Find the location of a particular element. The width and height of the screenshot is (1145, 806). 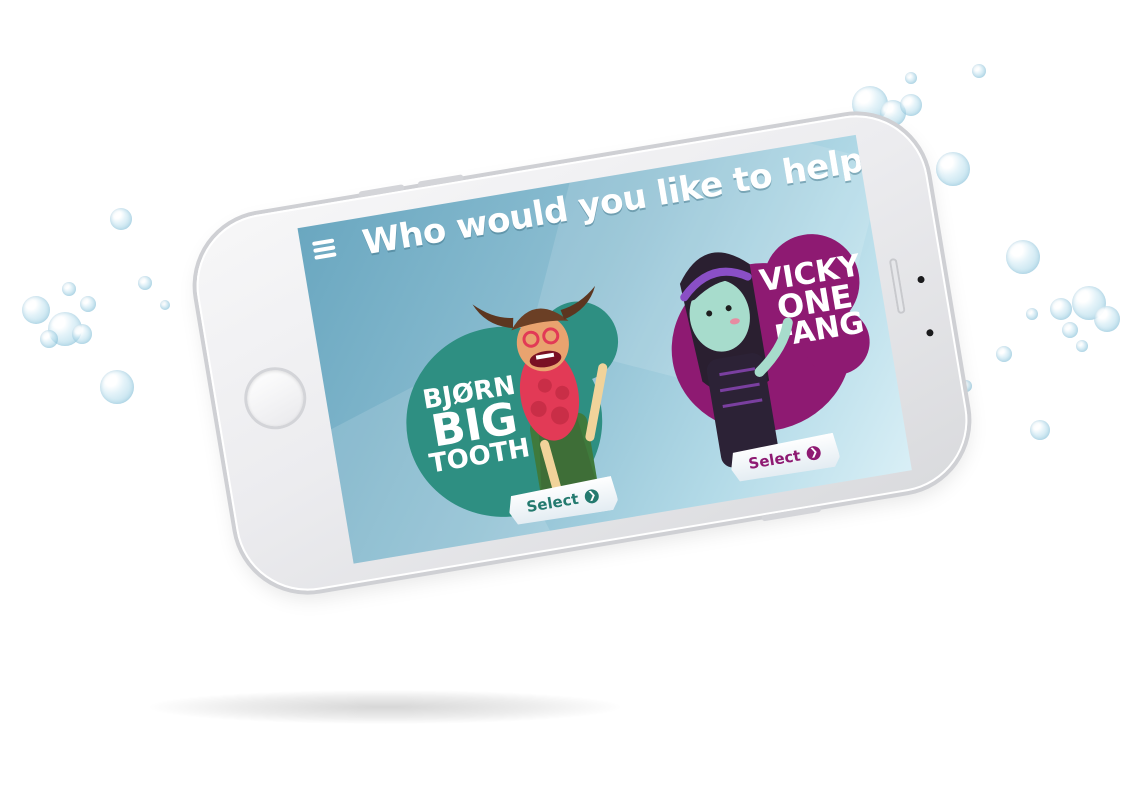

home-button is located at coordinates (275, 398).